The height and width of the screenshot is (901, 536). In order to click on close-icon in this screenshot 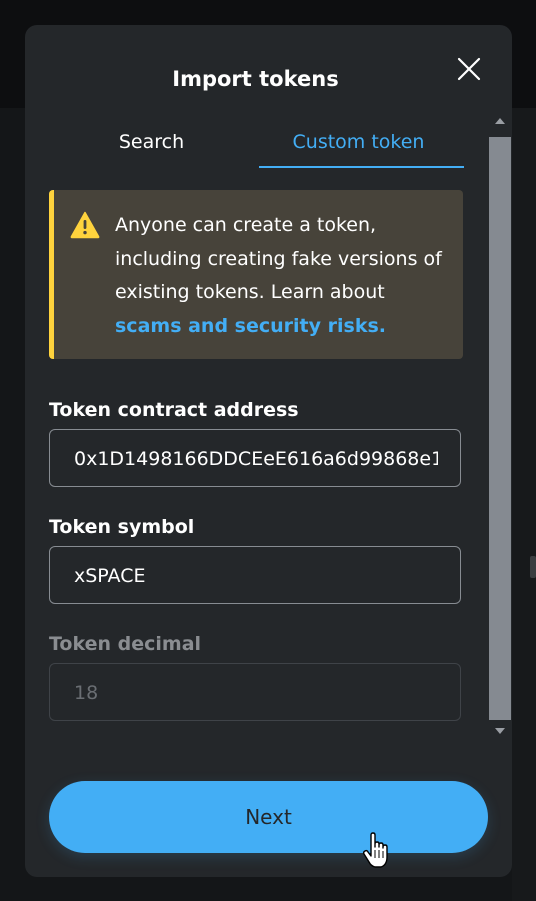, I will do `click(469, 69)`.